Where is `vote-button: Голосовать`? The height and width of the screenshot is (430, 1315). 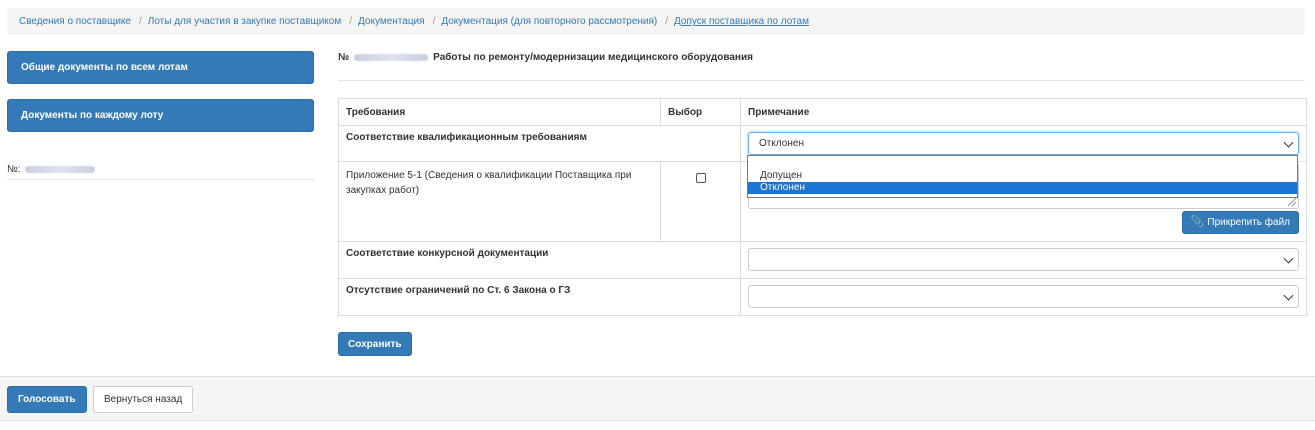 vote-button: Голосовать is located at coordinates (47, 399).